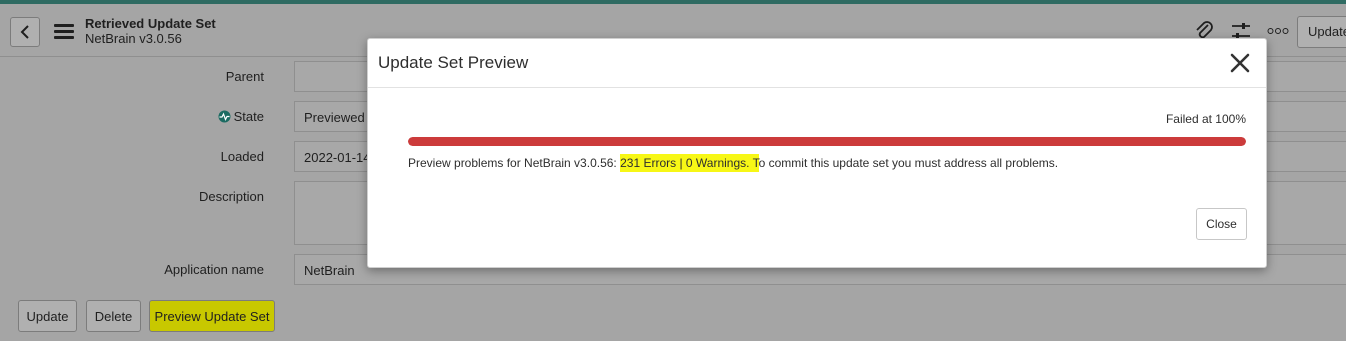  Describe the element at coordinates (1278, 31) in the screenshot. I see `more-icon` at that location.